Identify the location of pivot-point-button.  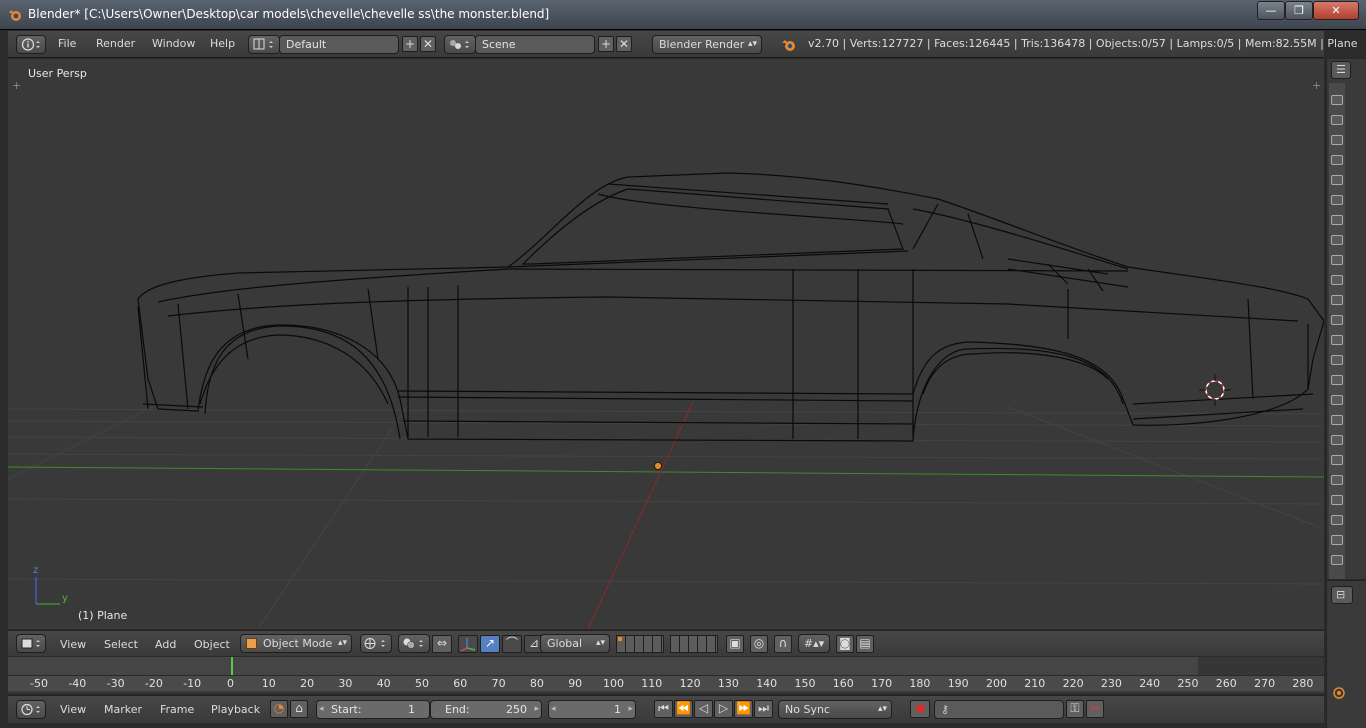
(414, 643).